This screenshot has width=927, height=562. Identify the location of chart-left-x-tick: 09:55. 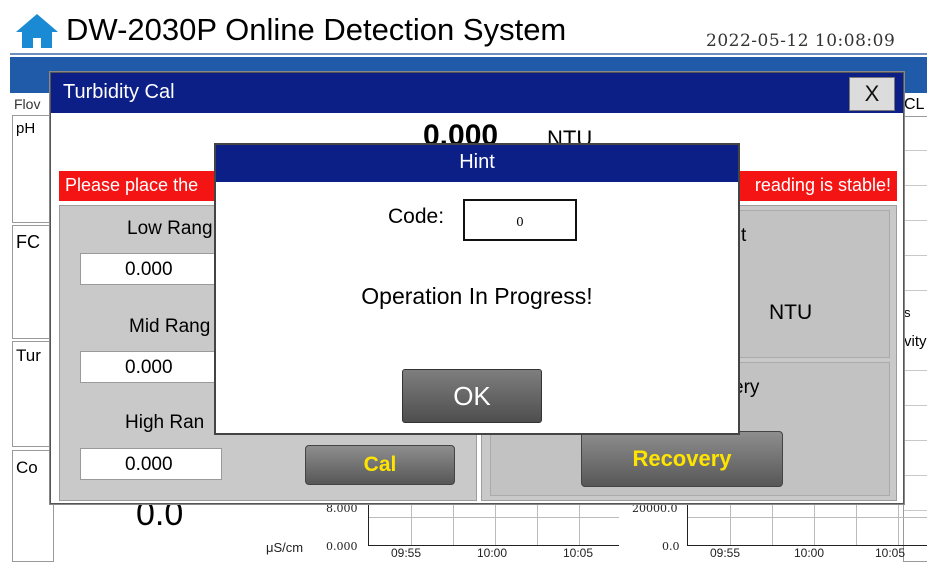
(406, 553).